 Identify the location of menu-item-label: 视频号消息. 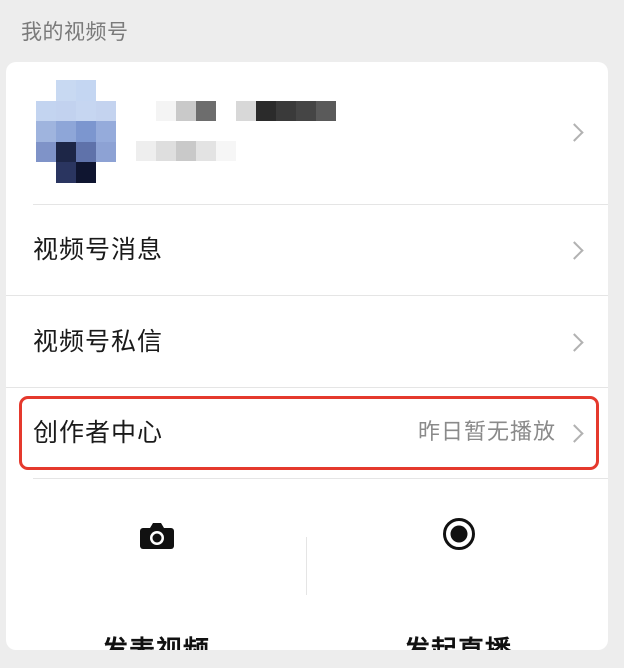
(98, 249).